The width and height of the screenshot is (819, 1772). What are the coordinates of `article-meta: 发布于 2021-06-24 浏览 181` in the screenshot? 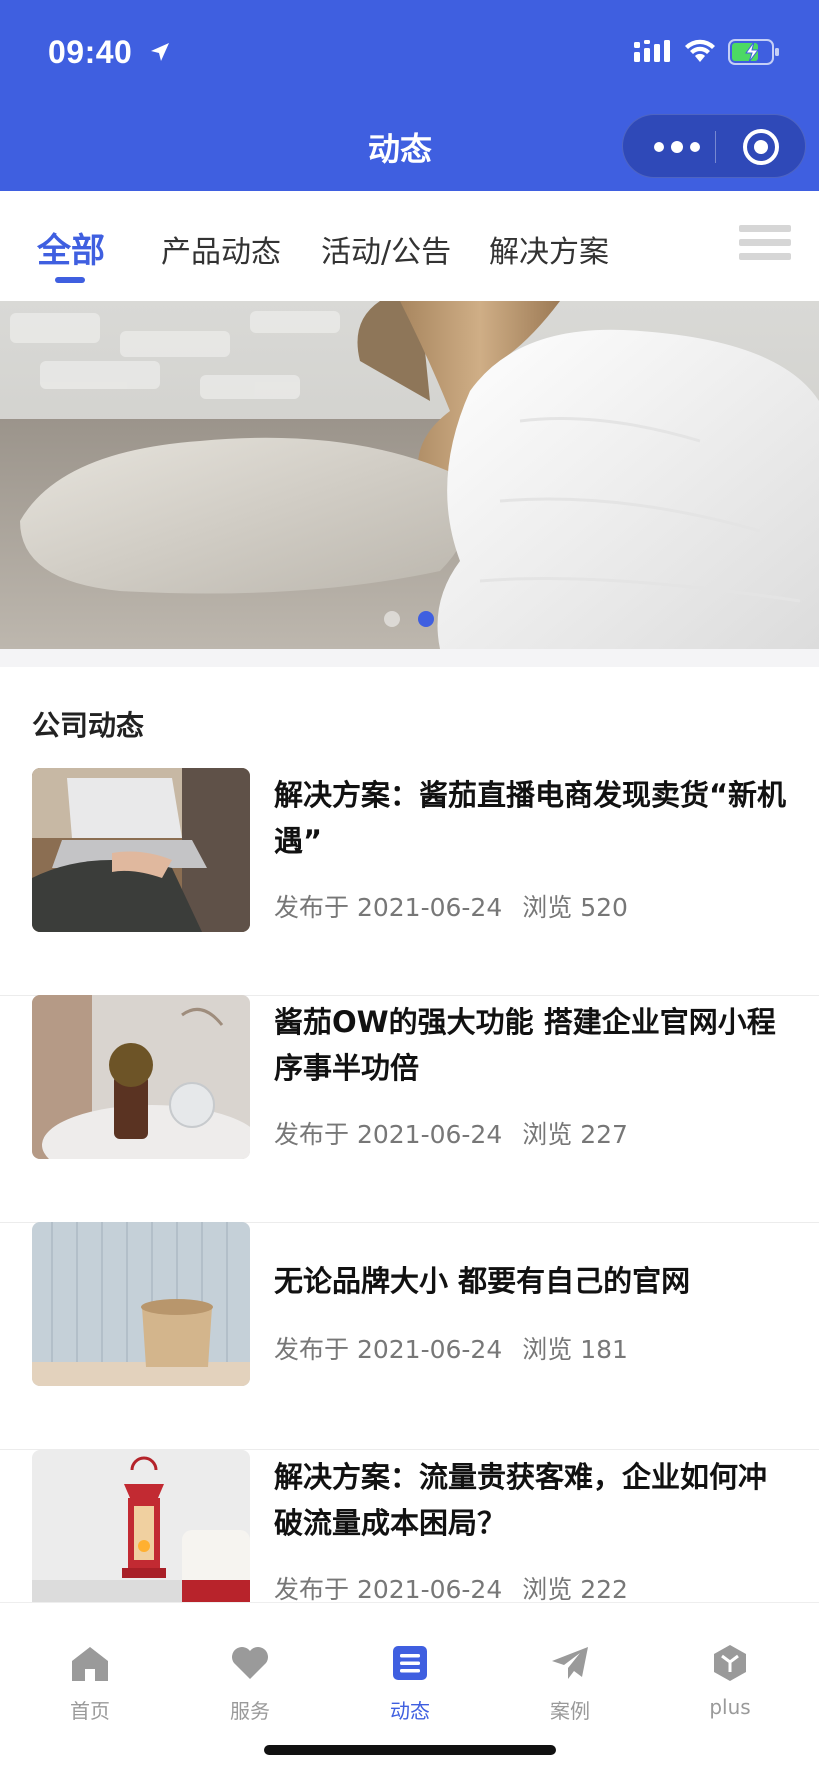 It's located at (451, 1348).